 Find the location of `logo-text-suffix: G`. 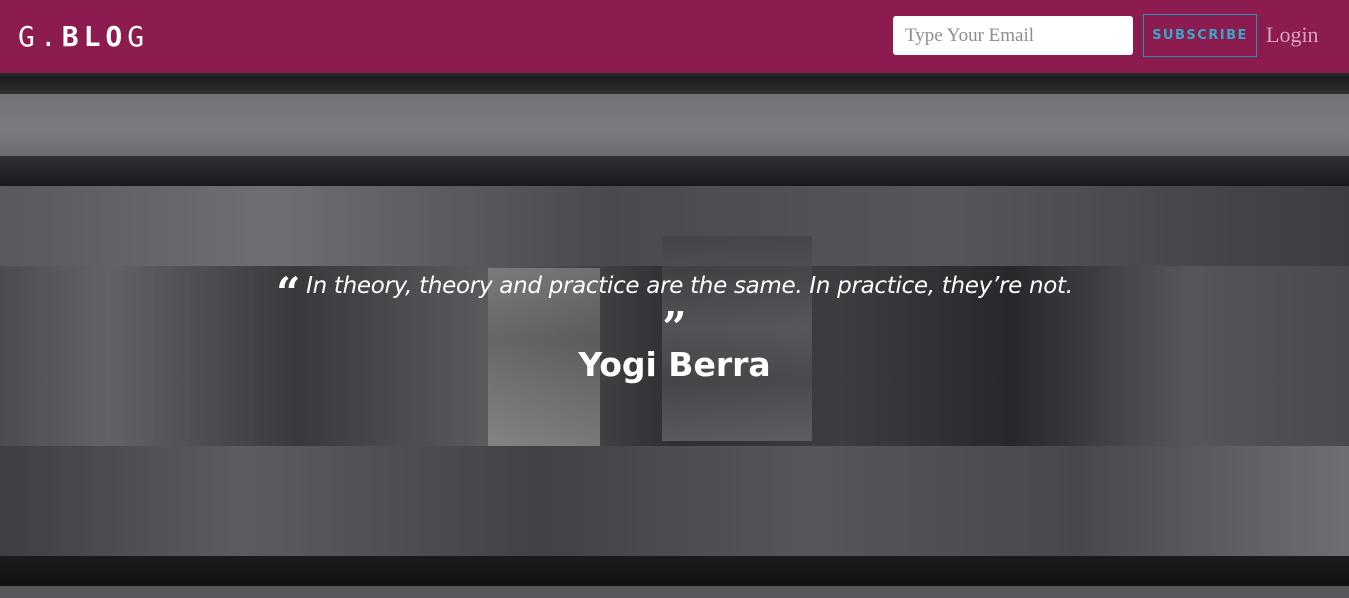

logo-text-suffix: G is located at coordinates (138, 36).